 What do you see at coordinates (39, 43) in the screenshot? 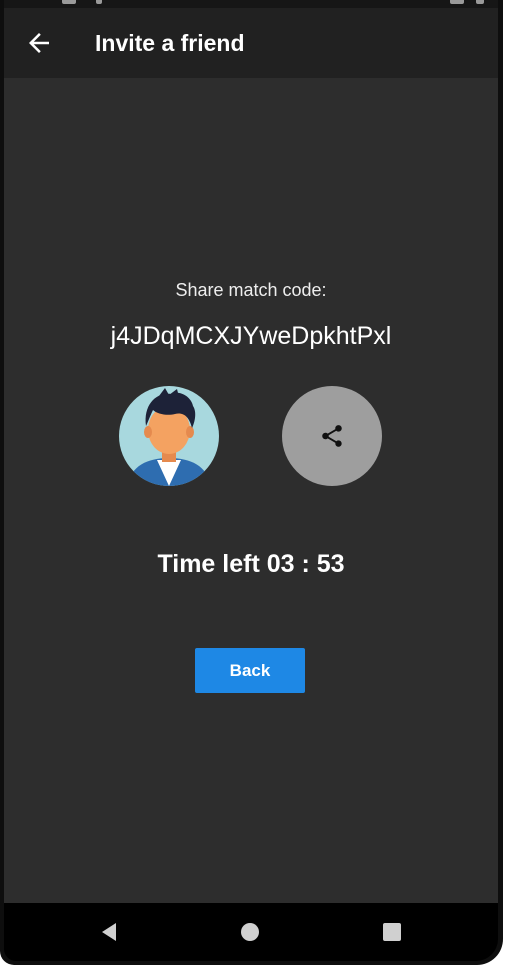
I see `arrow-left-icon` at bounding box center [39, 43].